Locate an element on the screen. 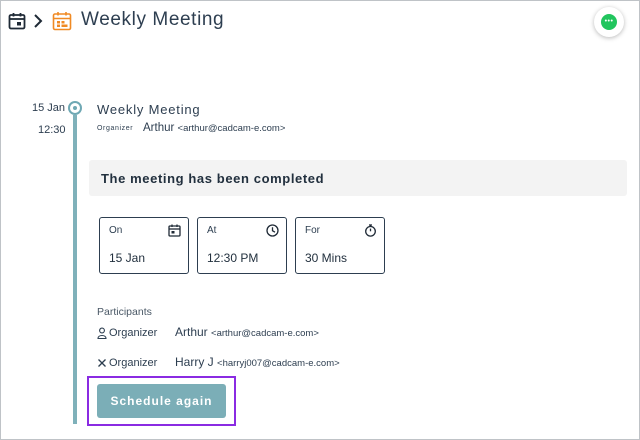  duration-card-value: 30 Mins is located at coordinates (326, 258).